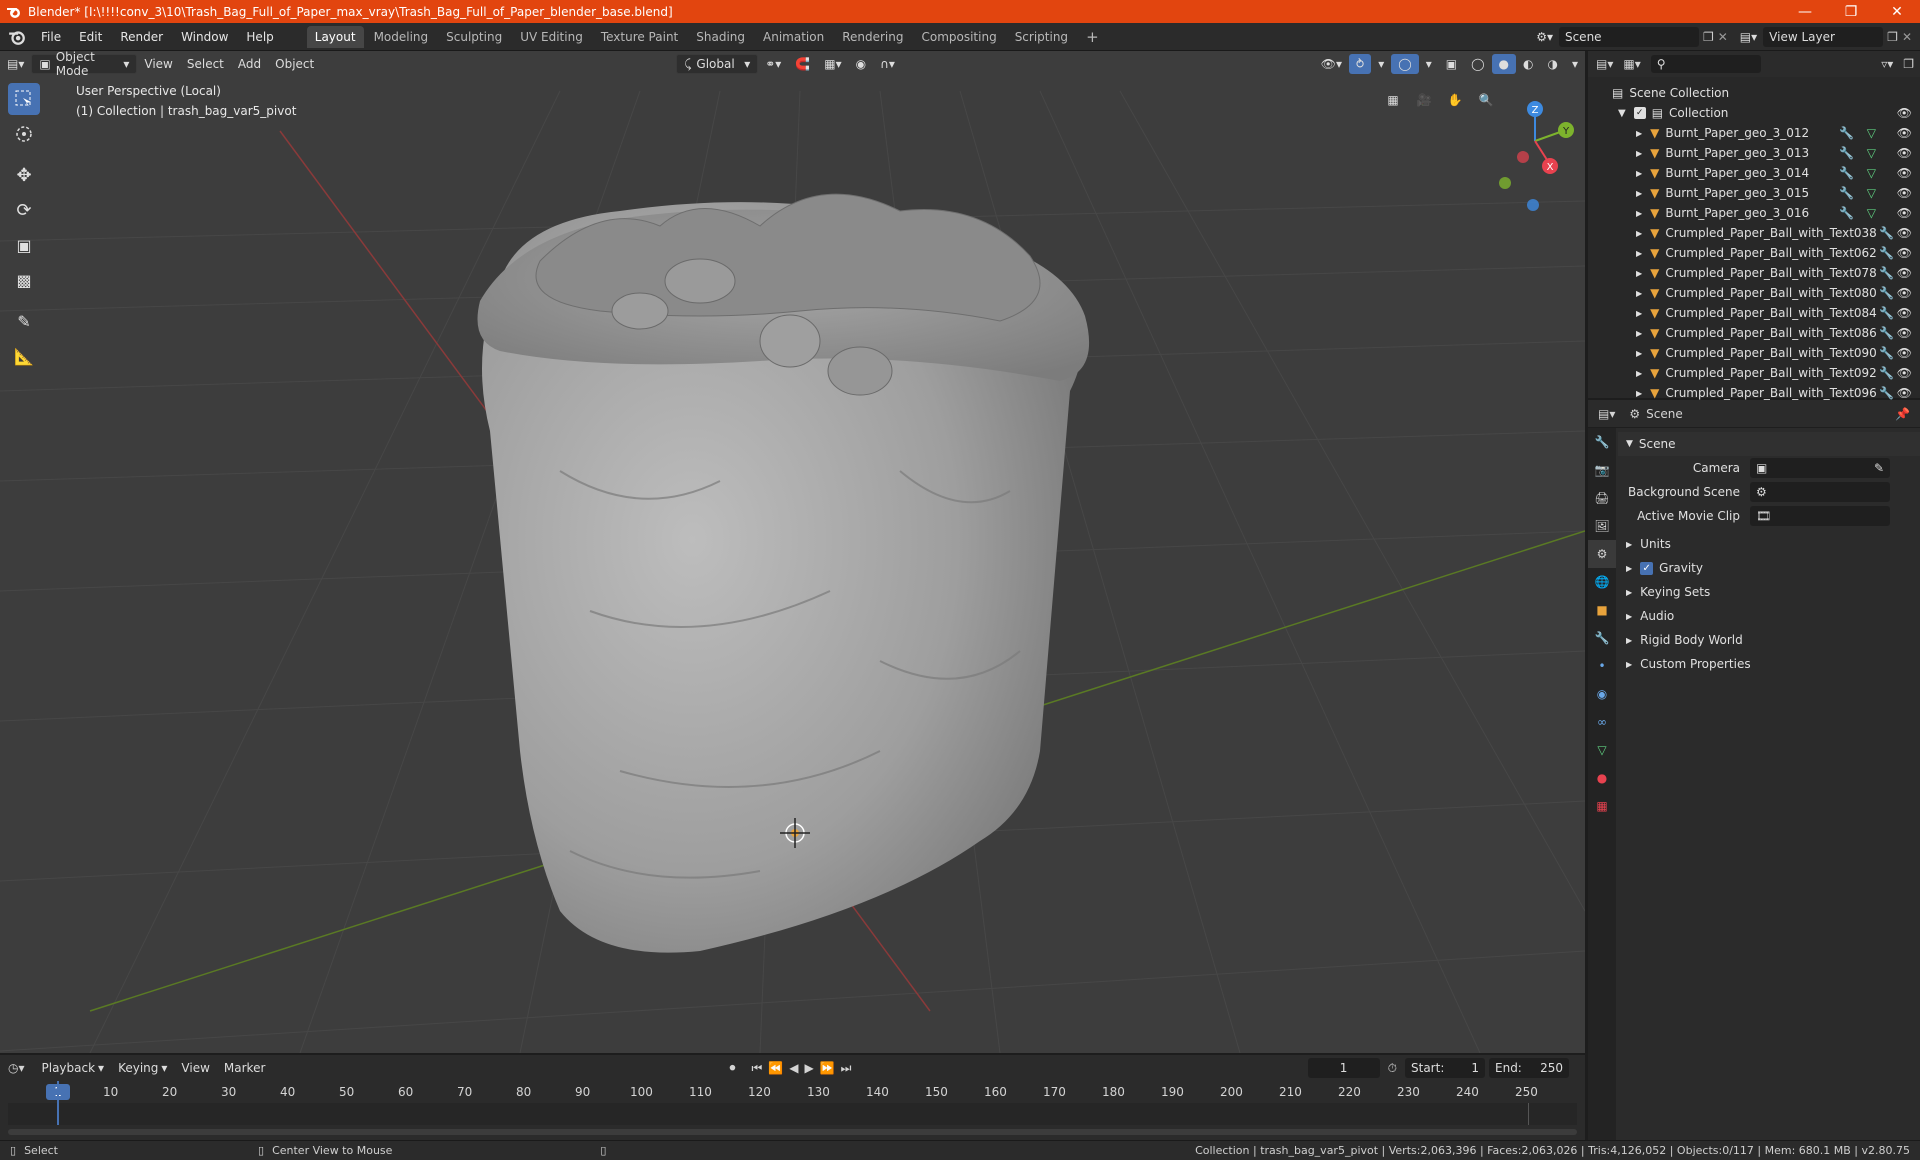 This screenshot has height=1160, width=1920. What do you see at coordinates (792, 1132) in the screenshot?
I see `timeline-scrollbar` at bounding box center [792, 1132].